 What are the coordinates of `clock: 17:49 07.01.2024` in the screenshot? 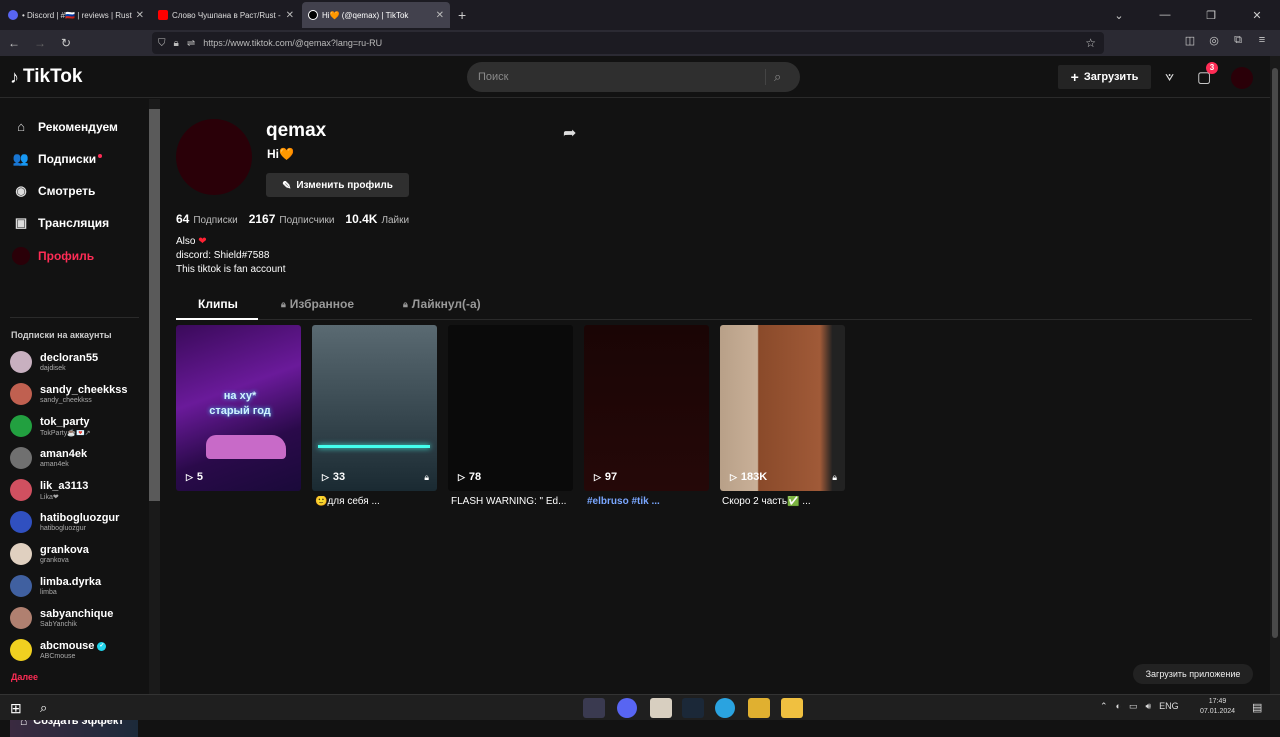 It's located at (1217, 707).